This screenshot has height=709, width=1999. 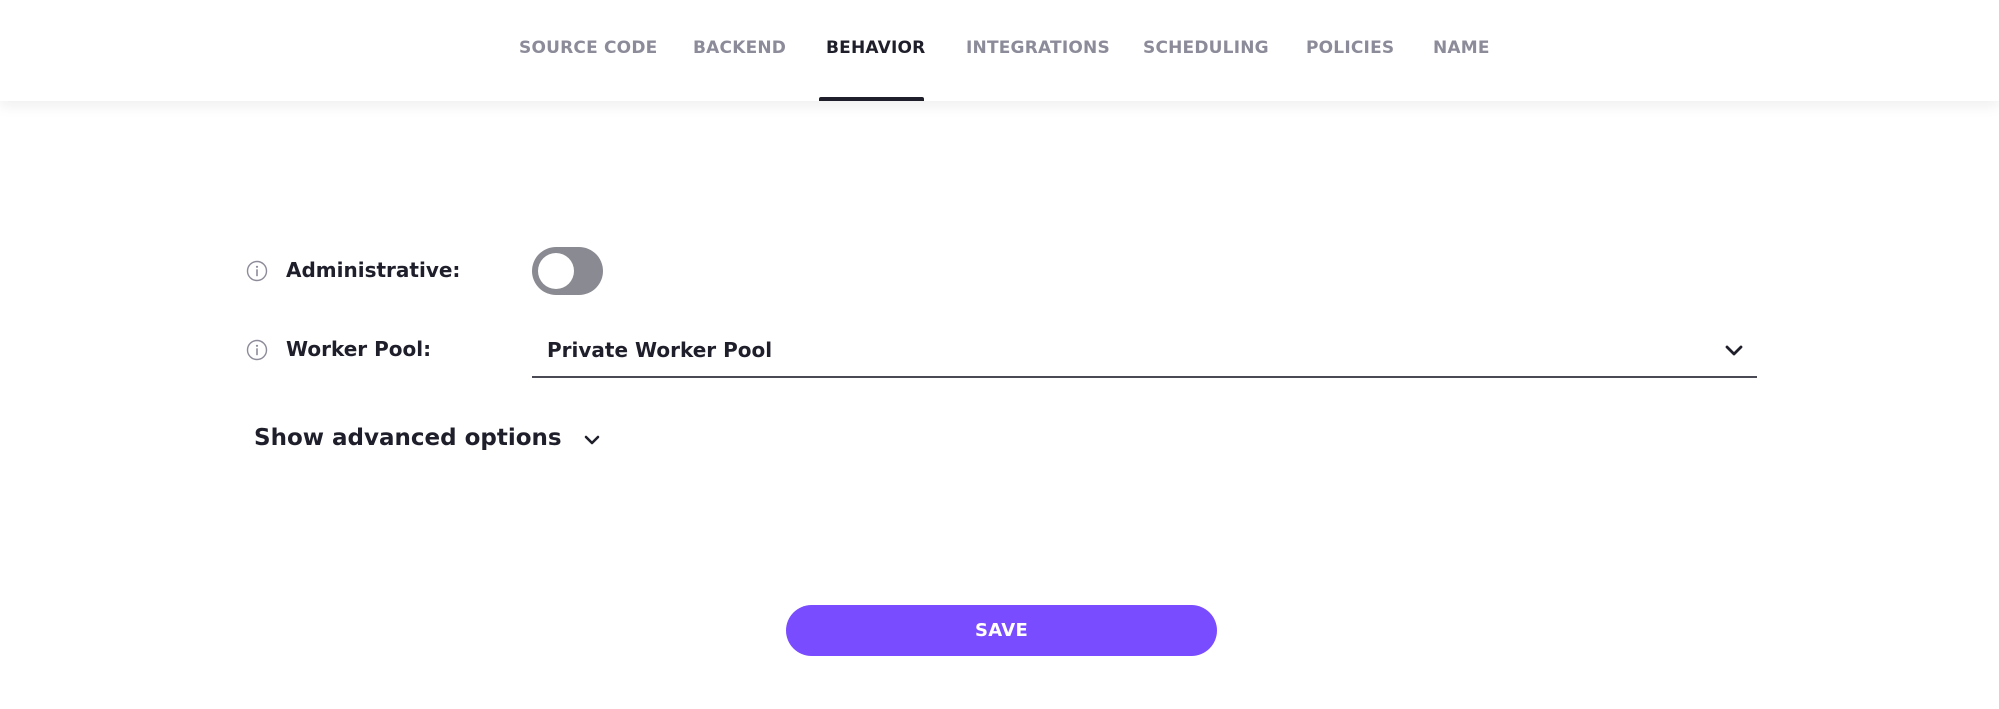 I want to click on tab-label: BEHAVIOR, so click(x=876, y=48).